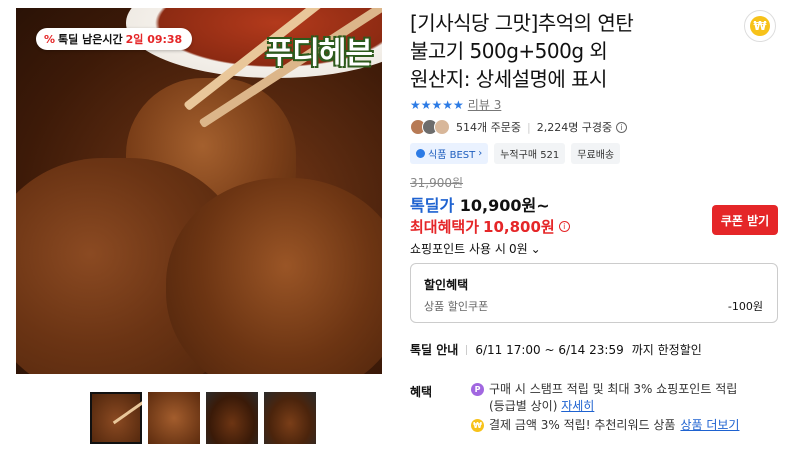 The height and width of the screenshot is (449, 800). What do you see at coordinates (319, 53) in the screenshot?
I see `brand-logo: 푸디헤븐` at bounding box center [319, 53].